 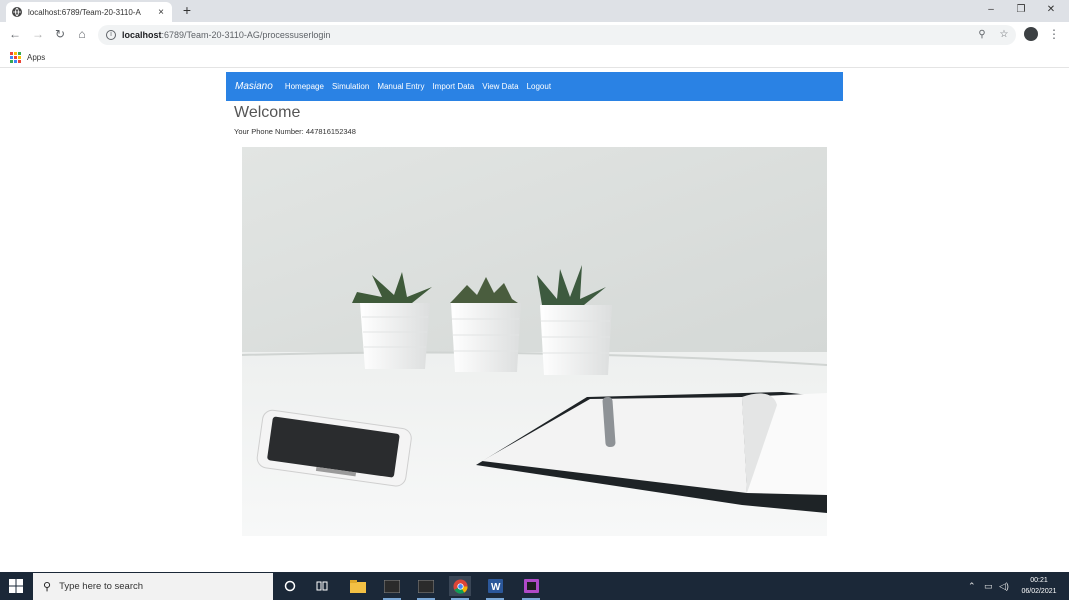 I want to click on ide-icon, so click(x=531, y=588).